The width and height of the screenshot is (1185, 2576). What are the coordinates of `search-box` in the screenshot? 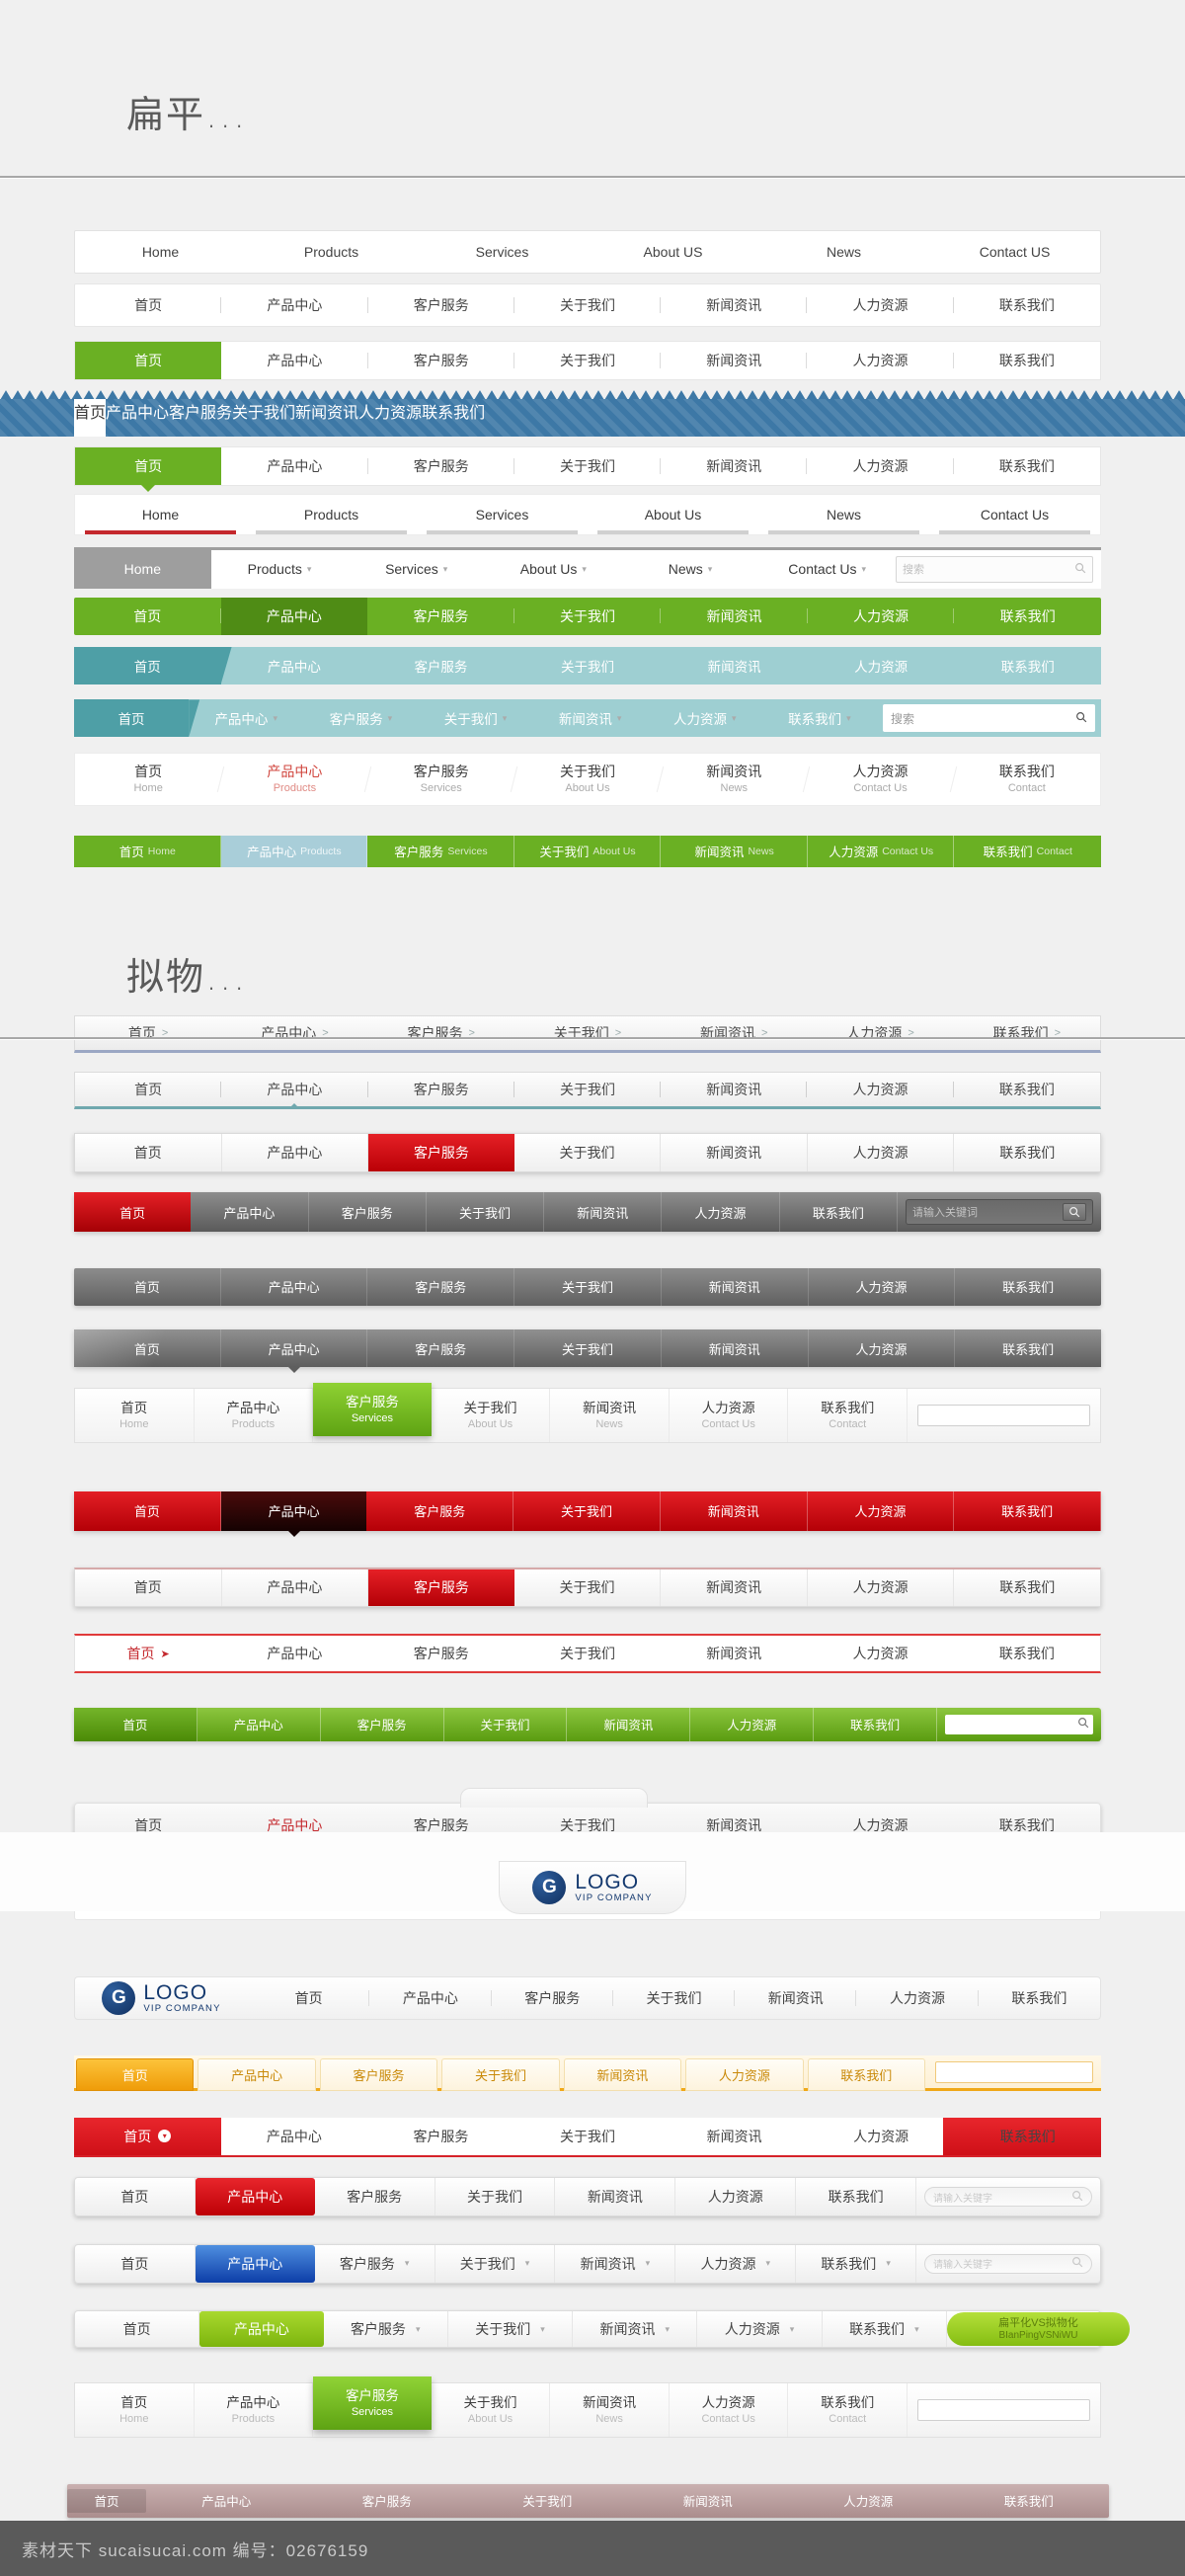 It's located at (1020, 1724).